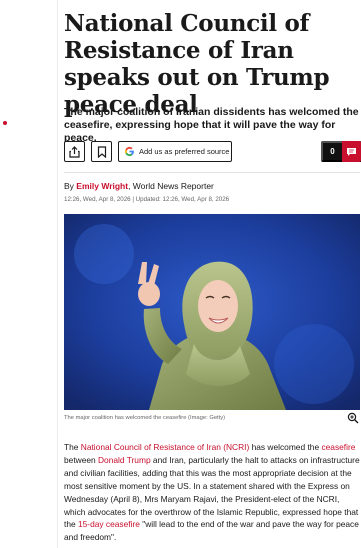  Describe the element at coordinates (338, 447) in the screenshot. I see `ceasefire-link: ceasefire` at that location.